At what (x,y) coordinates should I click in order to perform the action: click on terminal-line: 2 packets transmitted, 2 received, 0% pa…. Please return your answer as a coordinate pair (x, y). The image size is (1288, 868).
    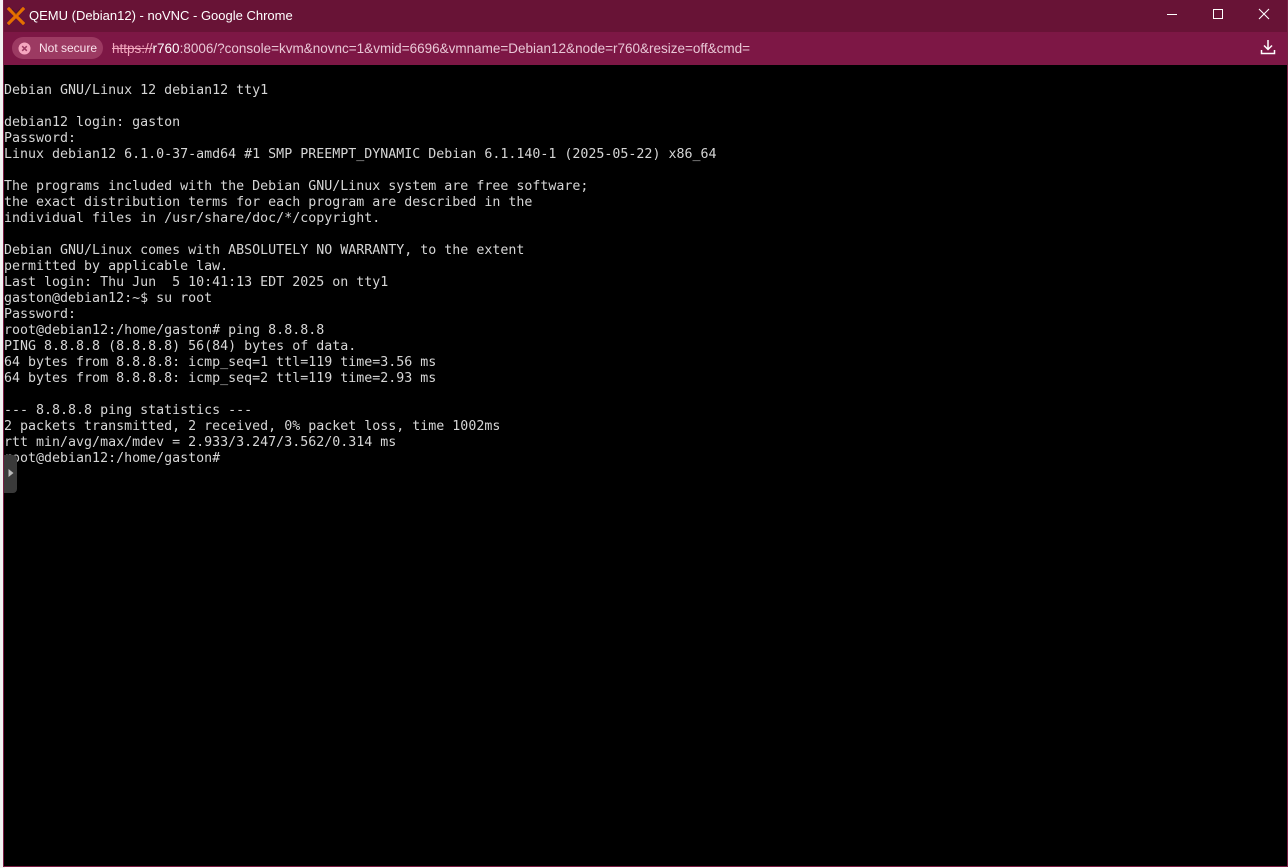
    Looking at the image, I should click on (252, 426).